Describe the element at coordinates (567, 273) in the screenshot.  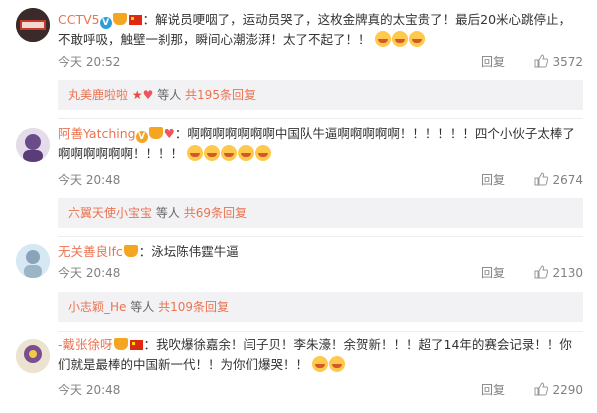
I see `like-count: 2130` at that location.